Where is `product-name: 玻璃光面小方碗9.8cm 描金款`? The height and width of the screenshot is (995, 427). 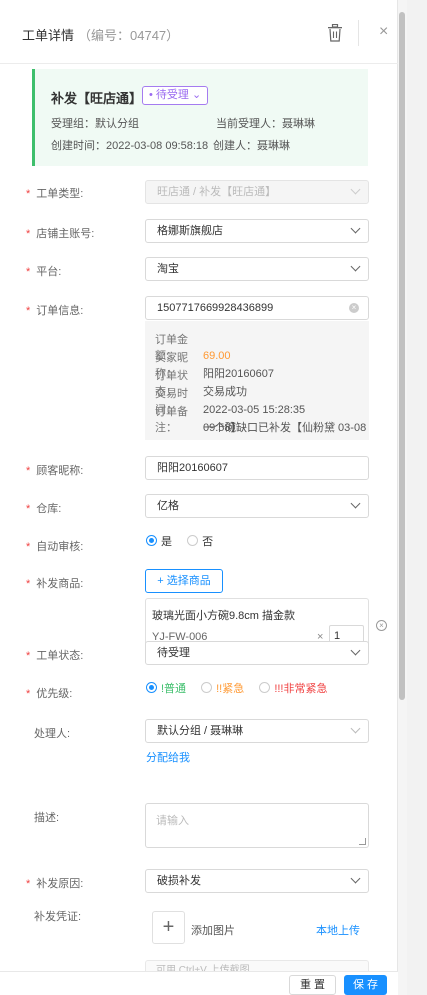 product-name: 玻璃光面小方碗9.8cm 描金款 is located at coordinates (224, 616).